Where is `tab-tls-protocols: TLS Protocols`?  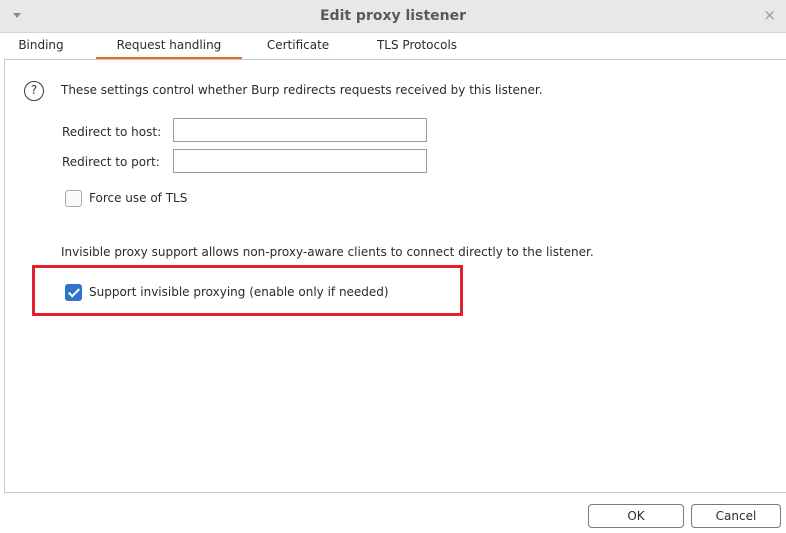 tab-tls-protocols: TLS Protocols is located at coordinates (417, 46).